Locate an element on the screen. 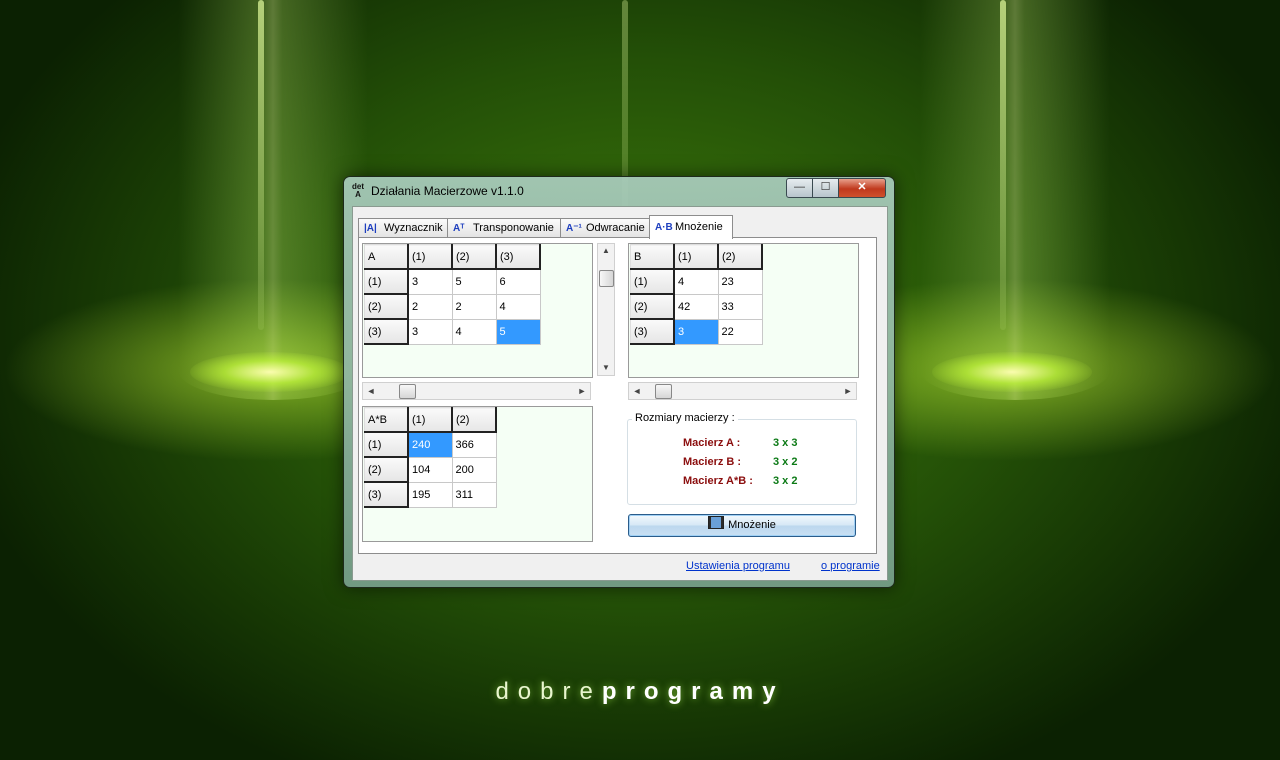  matrix-cell: 366 is located at coordinates (474, 444).